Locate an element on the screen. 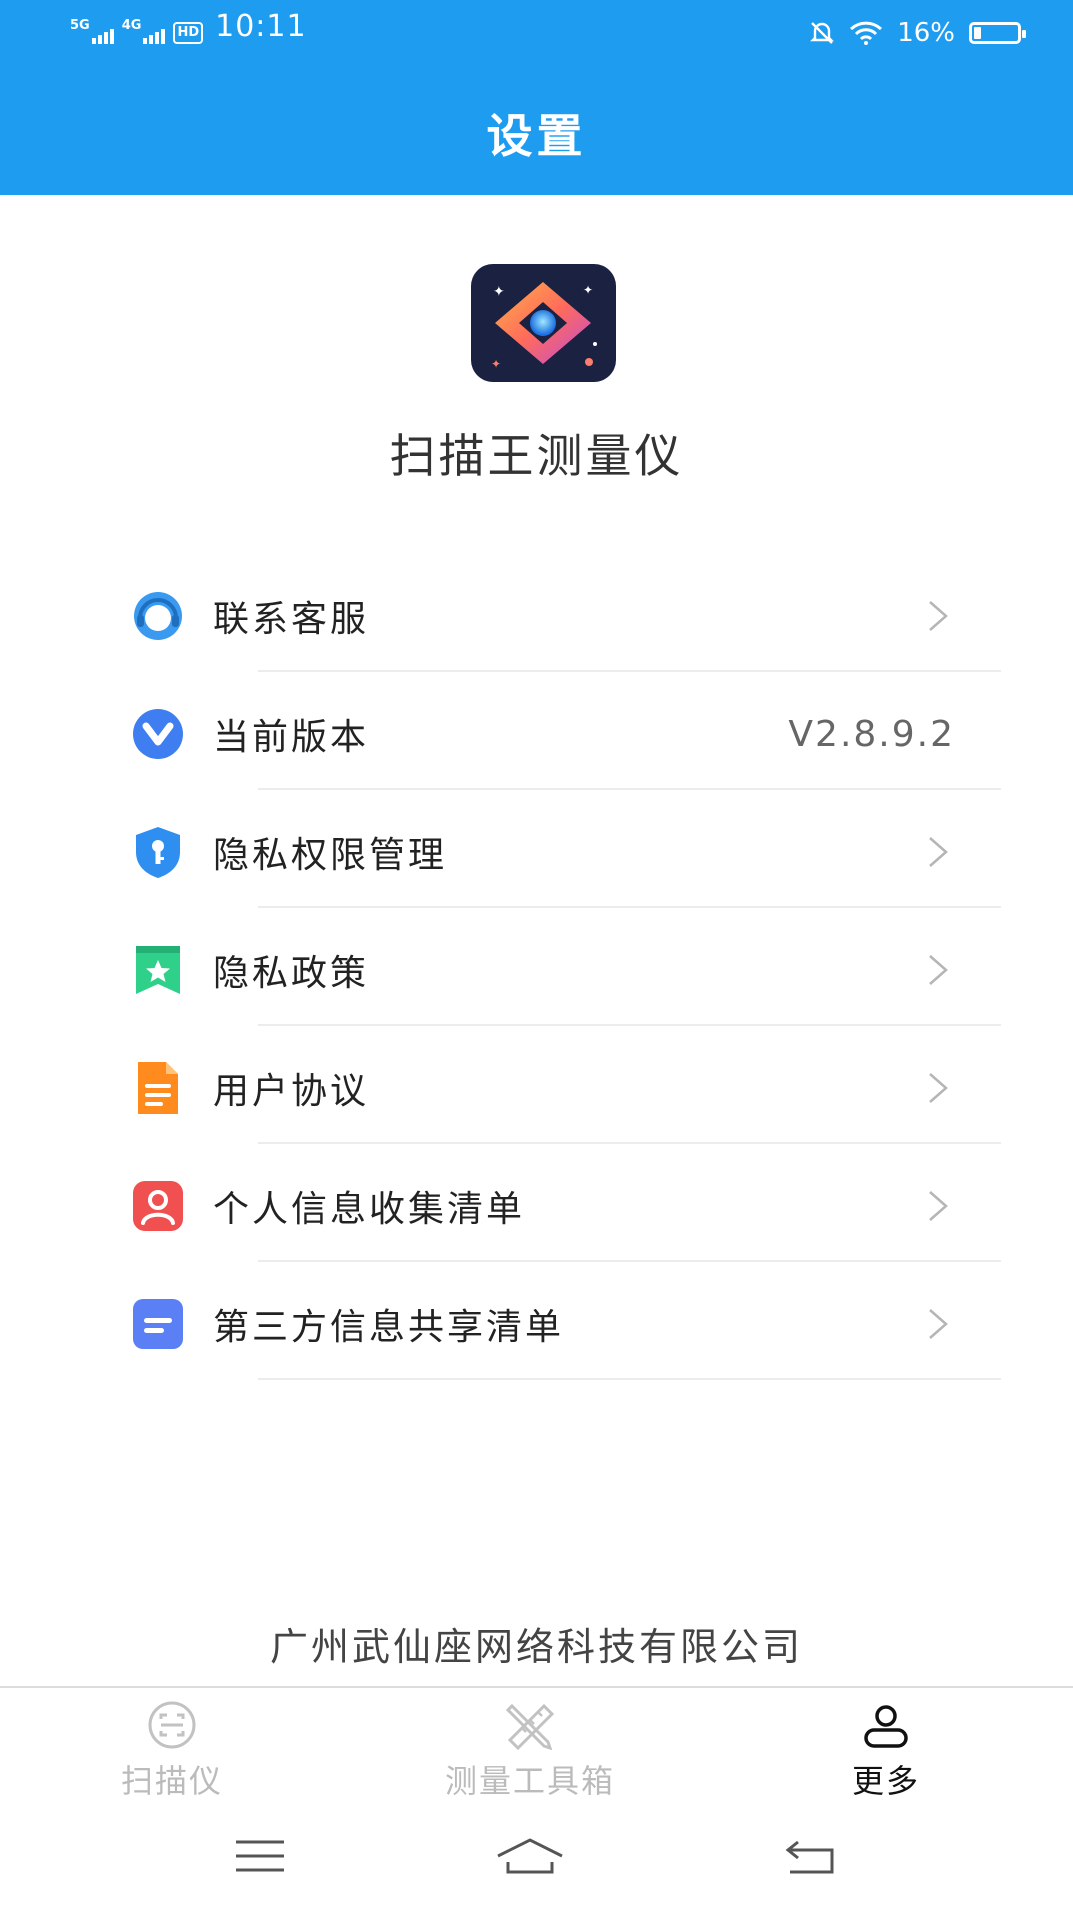  home-icon is located at coordinates (530, 1856).